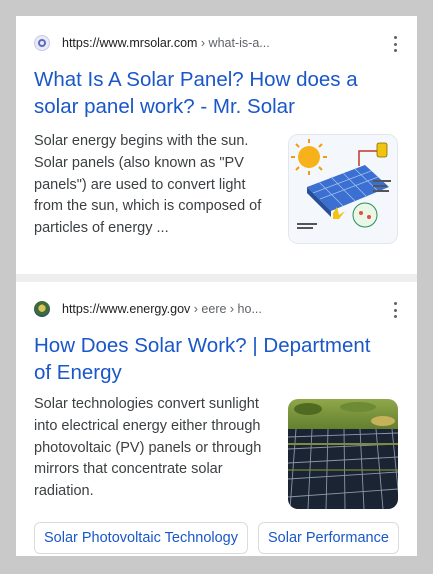 This screenshot has height=574, width=433. What do you see at coordinates (126, 309) in the screenshot?
I see `result-domain: https://www.energy.gov` at bounding box center [126, 309].